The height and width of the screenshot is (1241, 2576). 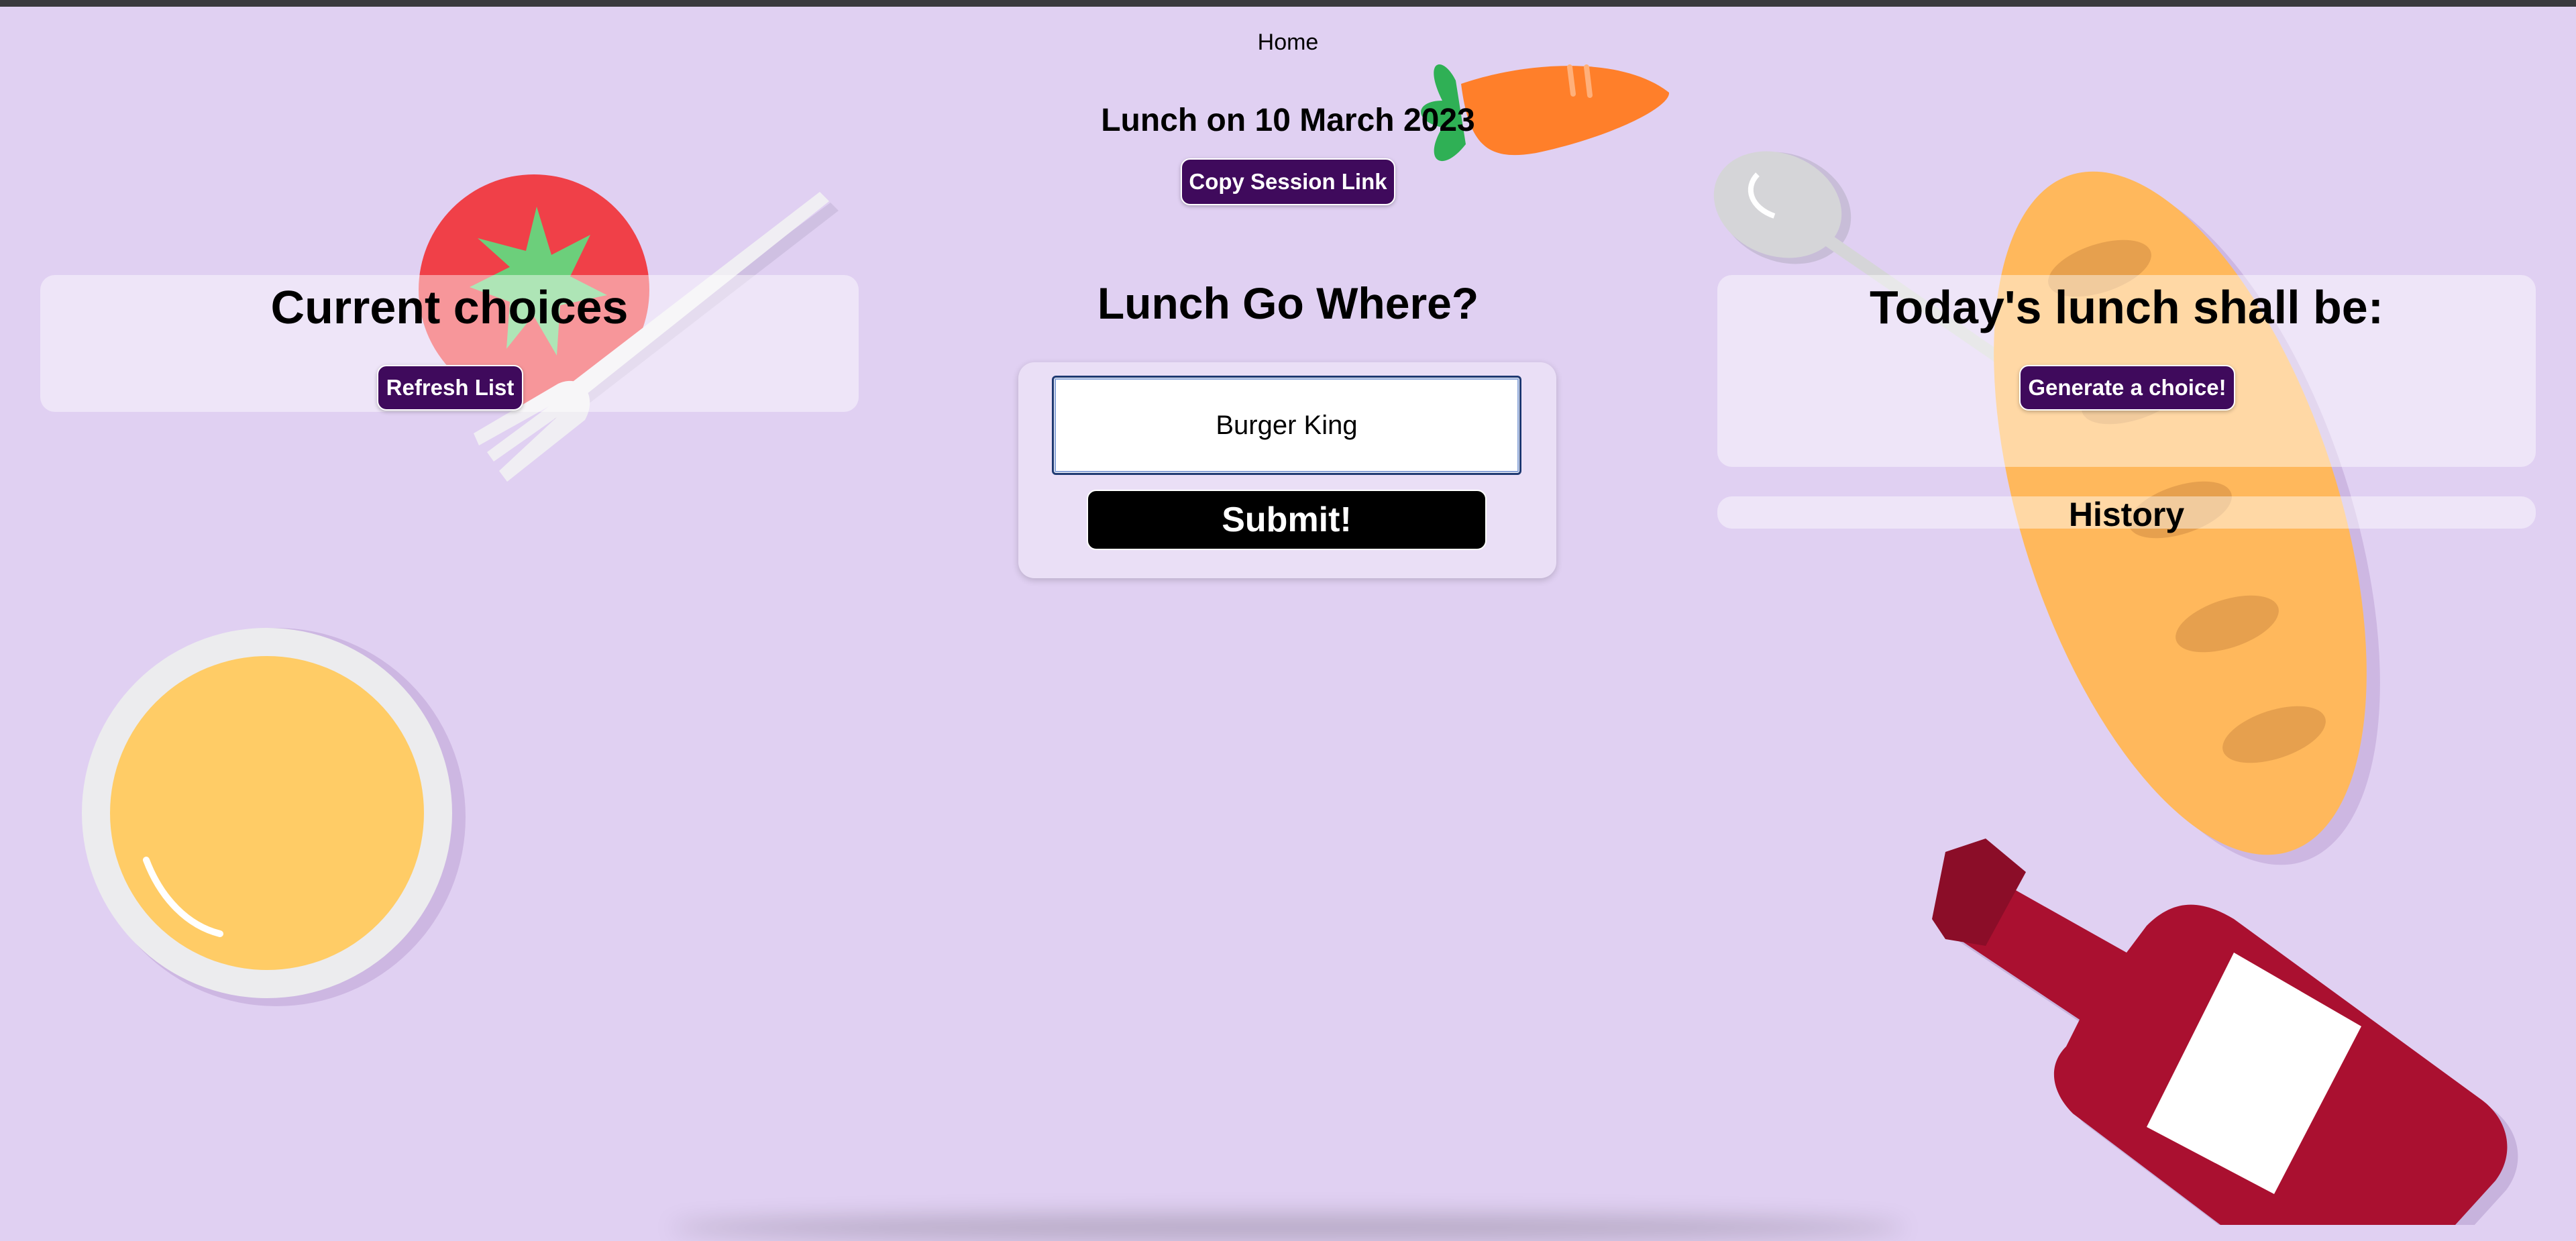 I want to click on history-panel: History, so click(x=2126, y=514).